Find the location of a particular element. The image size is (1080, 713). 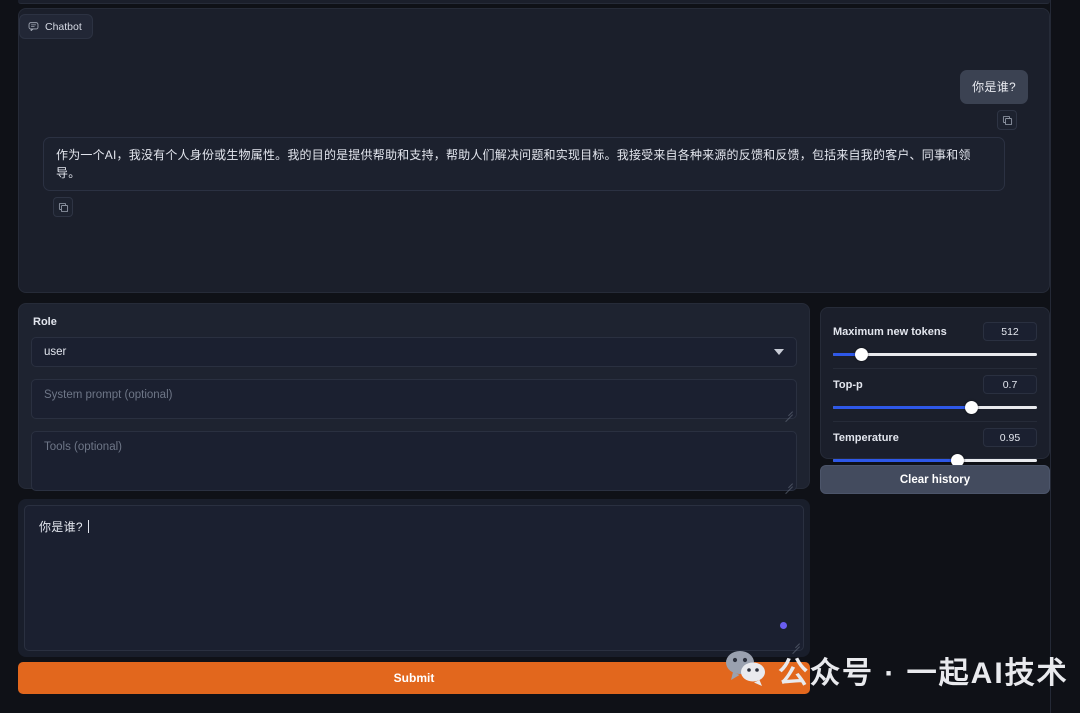

user-message-actions is located at coordinates (534, 117).